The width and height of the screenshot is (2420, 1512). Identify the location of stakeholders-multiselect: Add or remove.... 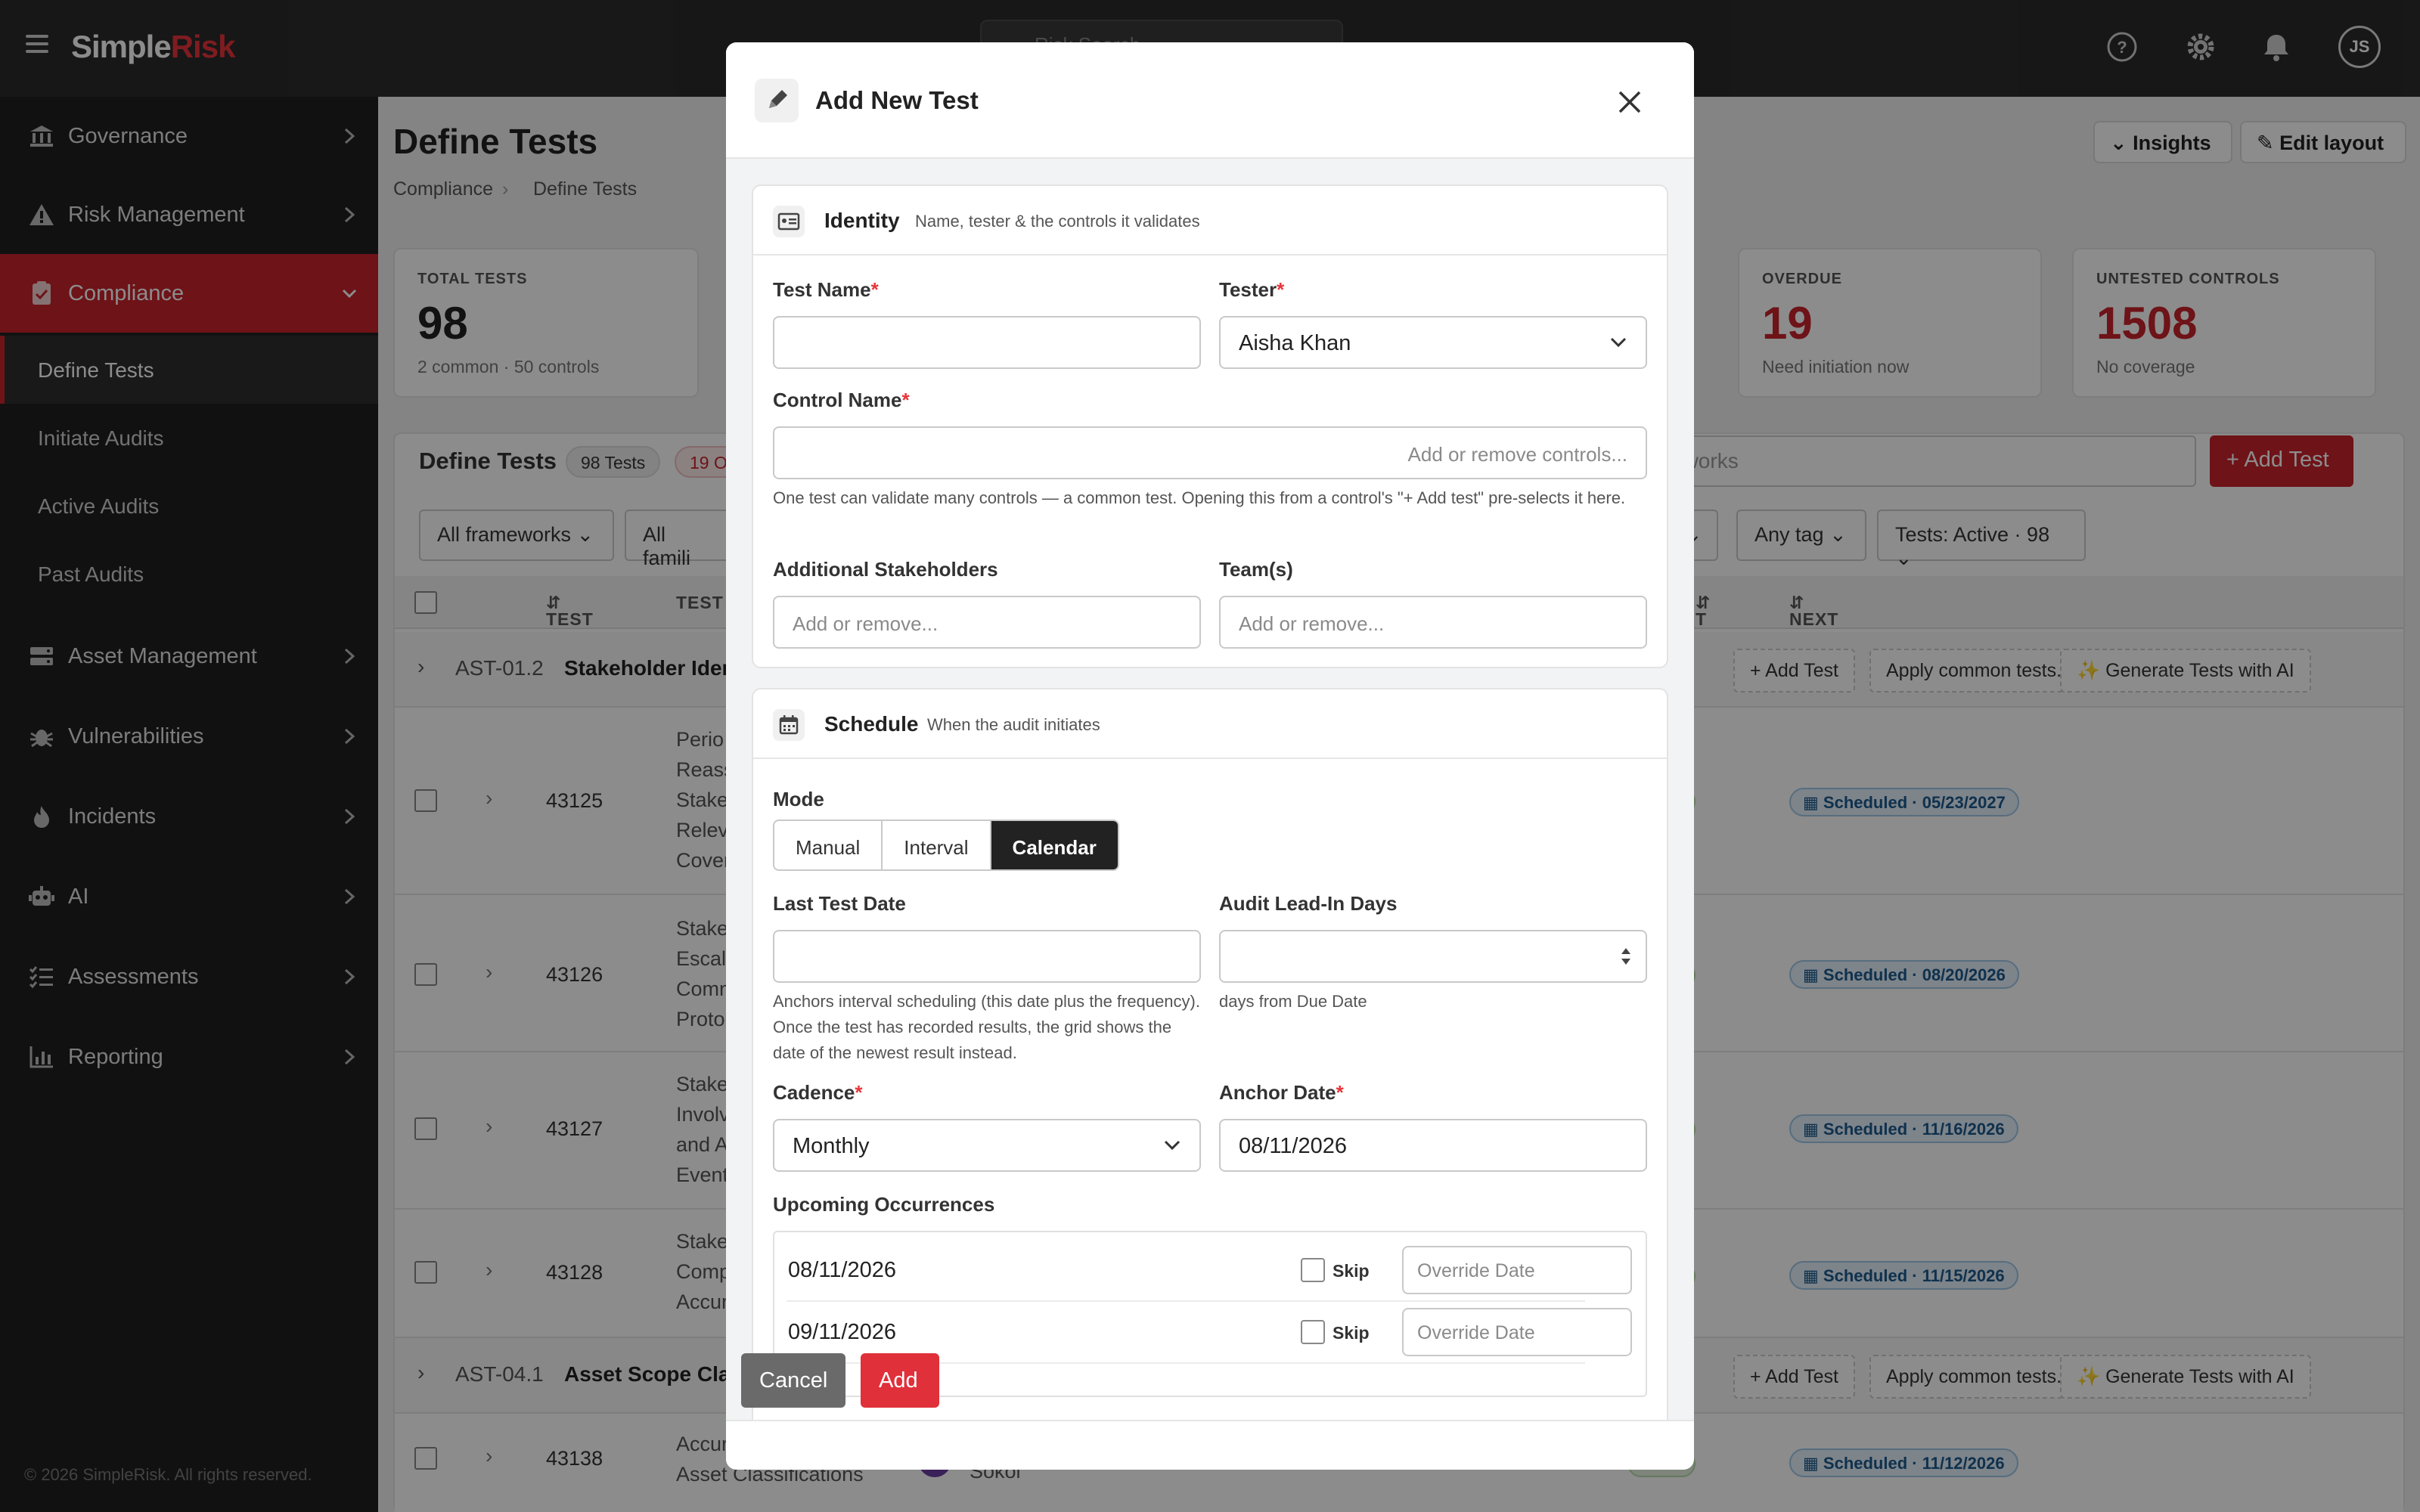
(987, 622).